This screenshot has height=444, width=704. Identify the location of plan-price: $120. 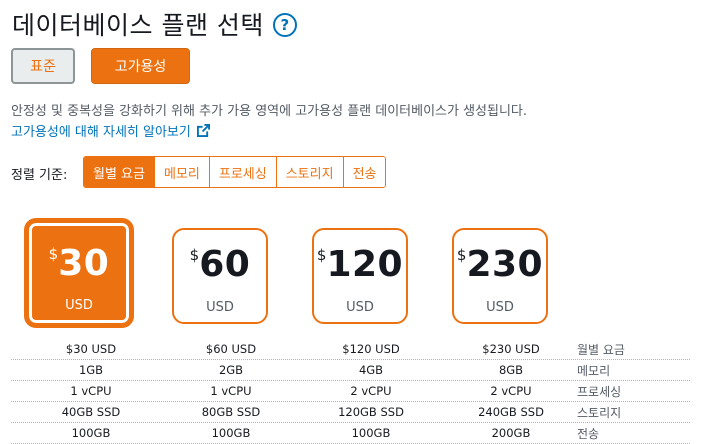
(360, 264).